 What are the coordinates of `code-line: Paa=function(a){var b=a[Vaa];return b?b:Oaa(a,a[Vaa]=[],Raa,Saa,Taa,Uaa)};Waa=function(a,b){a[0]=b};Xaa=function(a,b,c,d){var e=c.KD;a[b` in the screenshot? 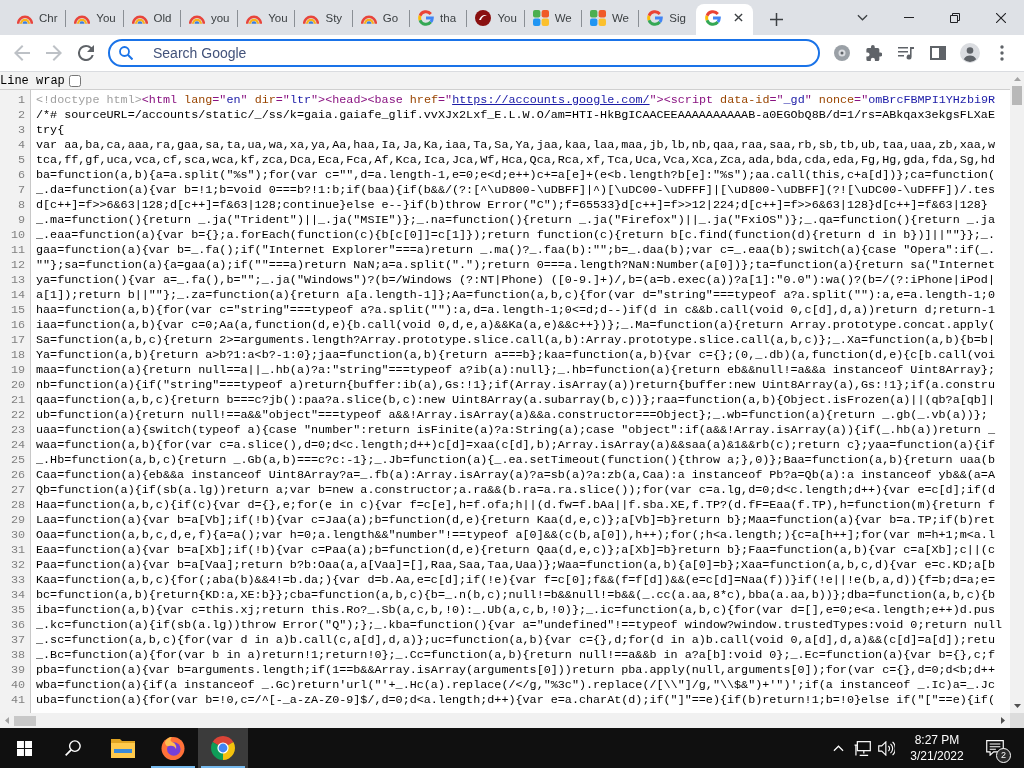 It's located at (516, 565).